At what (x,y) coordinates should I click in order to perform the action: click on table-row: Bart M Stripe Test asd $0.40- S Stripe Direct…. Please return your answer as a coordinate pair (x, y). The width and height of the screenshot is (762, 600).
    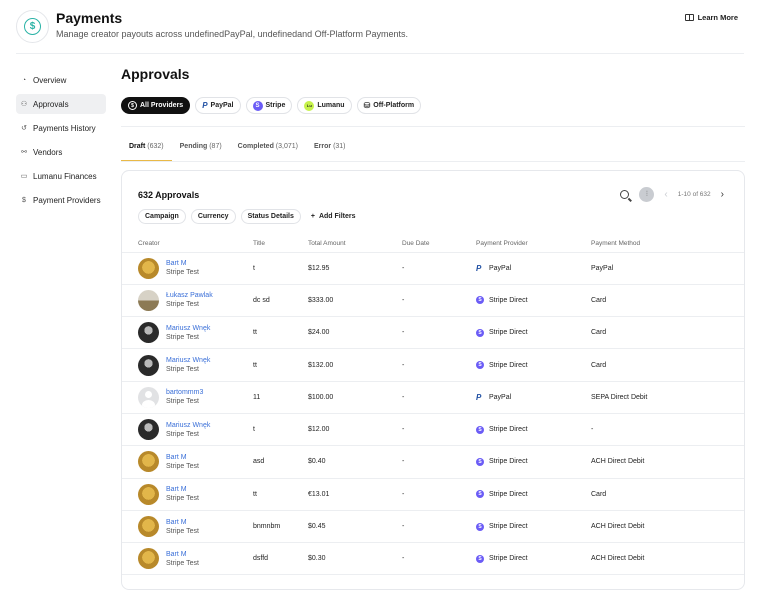
    Looking at the image, I should click on (433, 462).